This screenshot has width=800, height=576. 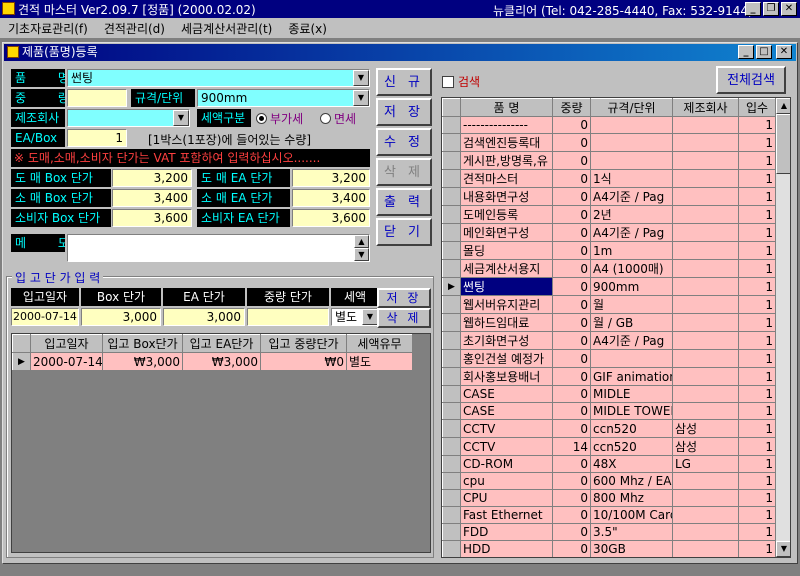 I want to click on child-close-button: ✕, so click(x=784, y=52).